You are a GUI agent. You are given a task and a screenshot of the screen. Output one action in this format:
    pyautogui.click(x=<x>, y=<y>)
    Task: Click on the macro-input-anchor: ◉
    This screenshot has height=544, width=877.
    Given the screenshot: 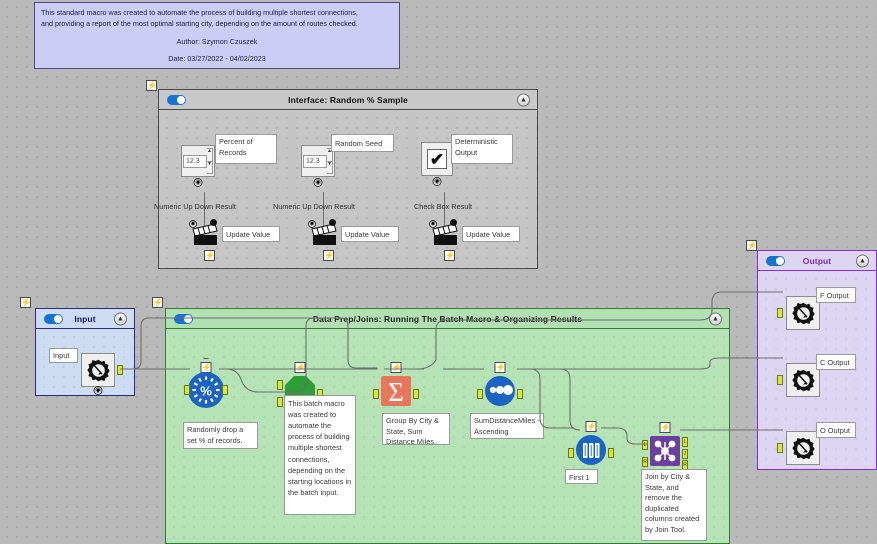 What is the action you would take?
    pyautogui.click(x=98, y=390)
    